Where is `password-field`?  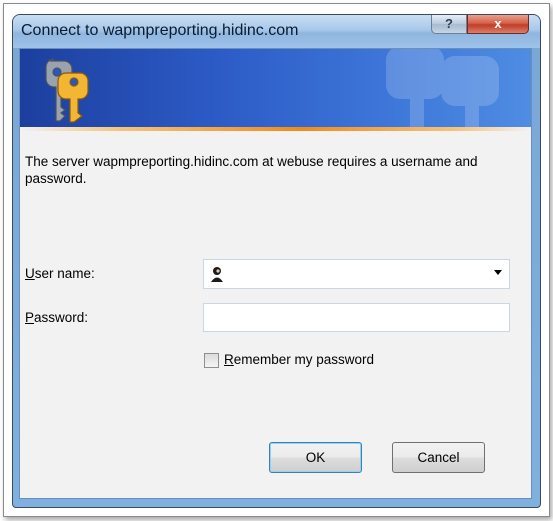
password-field is located at coordinates (356, 317).